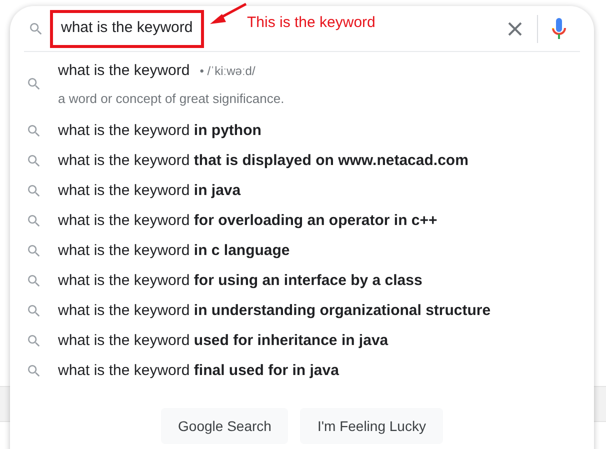 This screenshot has height=449, width=606. I want to click on search-button: I'm Feeling Lucky, so click(371, 426).